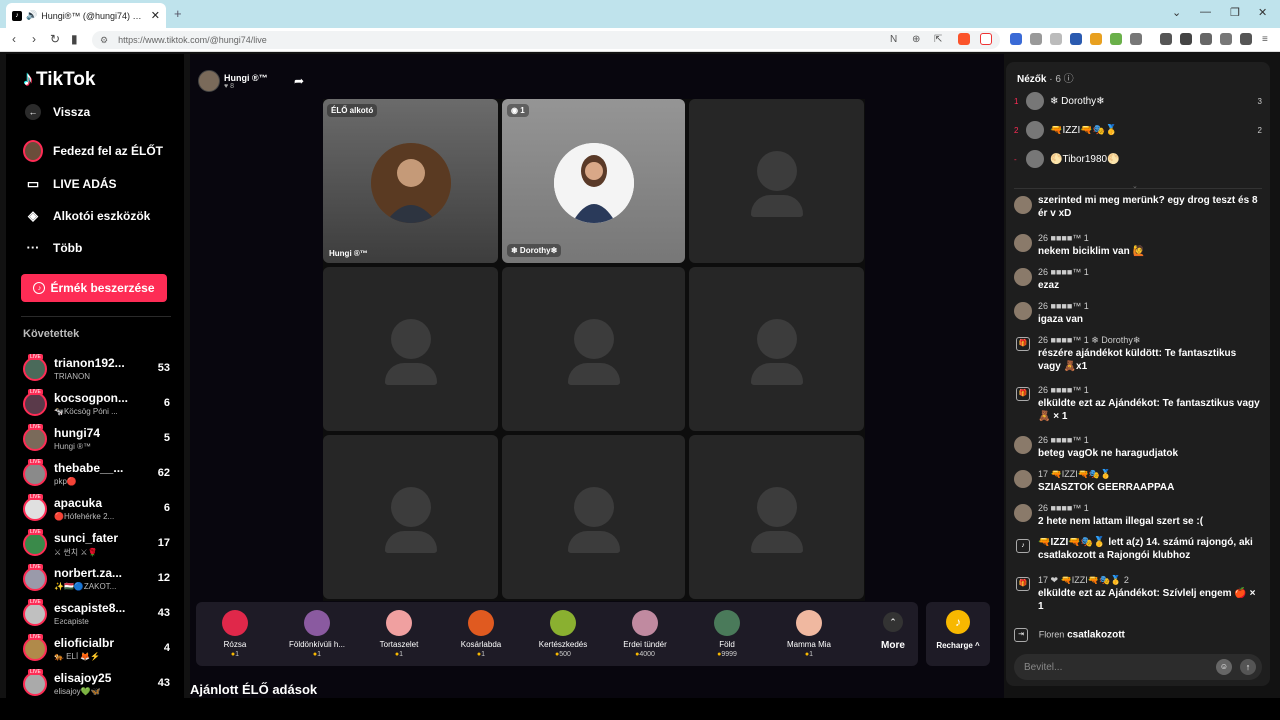  Describe the element at coordinates (70, 184) in the screenshot. I see `nav-live-broadcast: ▭ LIVE ADÁS` at that location.